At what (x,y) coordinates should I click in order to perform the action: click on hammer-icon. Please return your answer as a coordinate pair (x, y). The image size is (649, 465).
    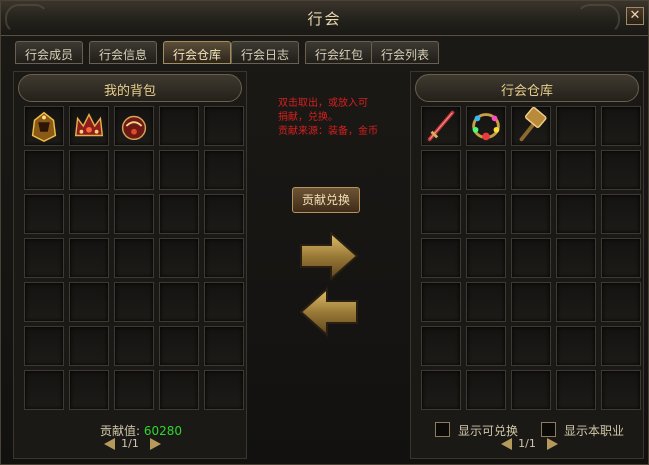
    Looking at the image, I should click on (533, 124).